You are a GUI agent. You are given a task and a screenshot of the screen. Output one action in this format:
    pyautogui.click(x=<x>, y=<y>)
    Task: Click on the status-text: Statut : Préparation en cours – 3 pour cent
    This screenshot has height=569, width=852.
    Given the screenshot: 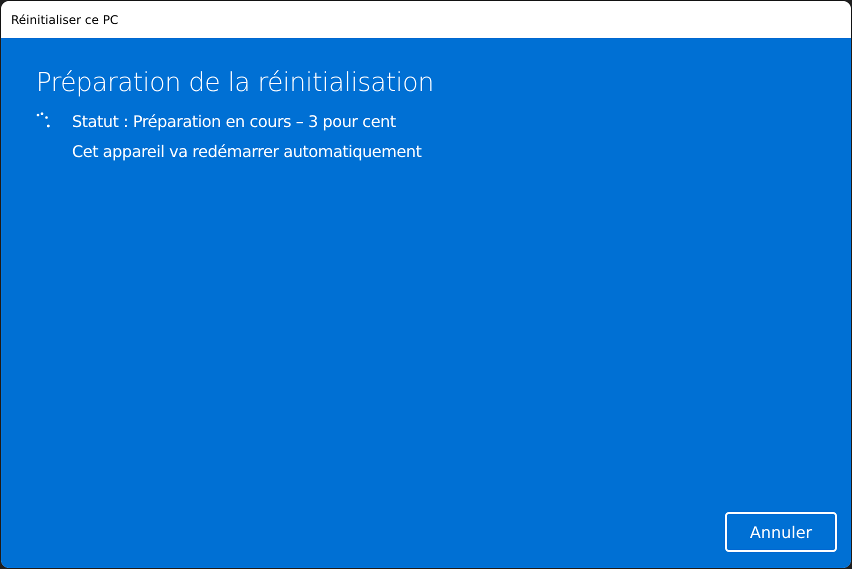 What is the action you would take?
    pyautogui.click(x=234, y=121)
    